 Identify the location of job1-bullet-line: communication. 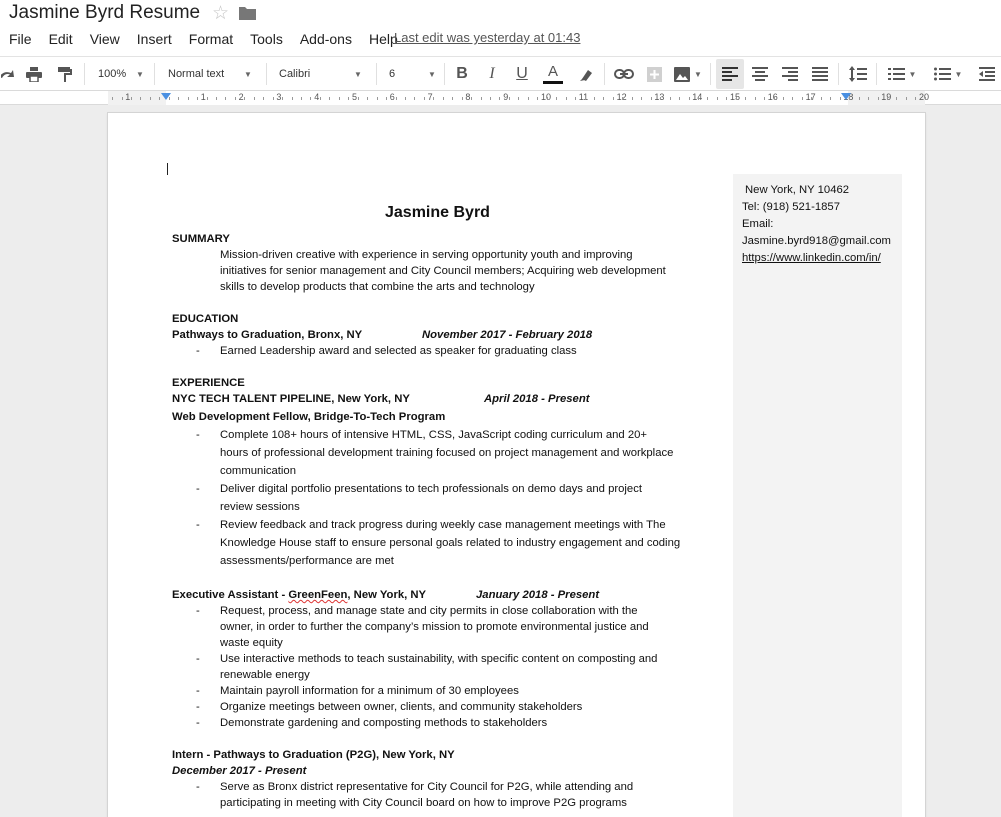
(258, 471).